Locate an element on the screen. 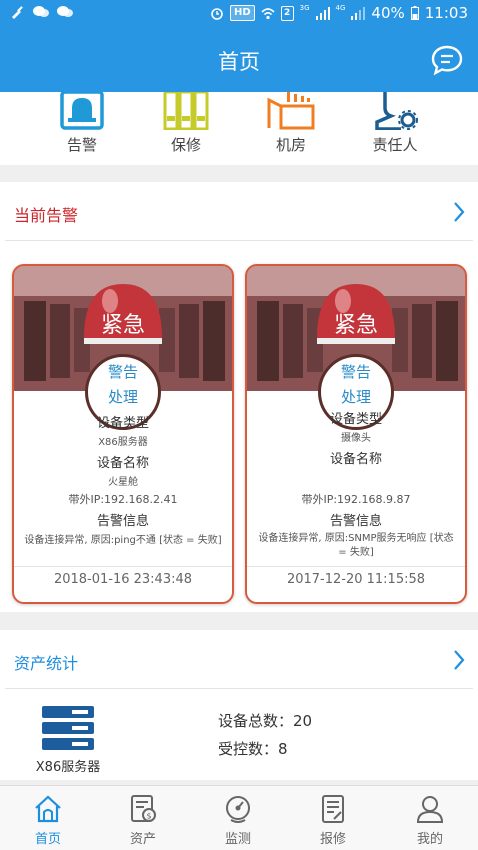  device-ip: 带外IP:192.168.9.87 is located at coordinates (356, 499).